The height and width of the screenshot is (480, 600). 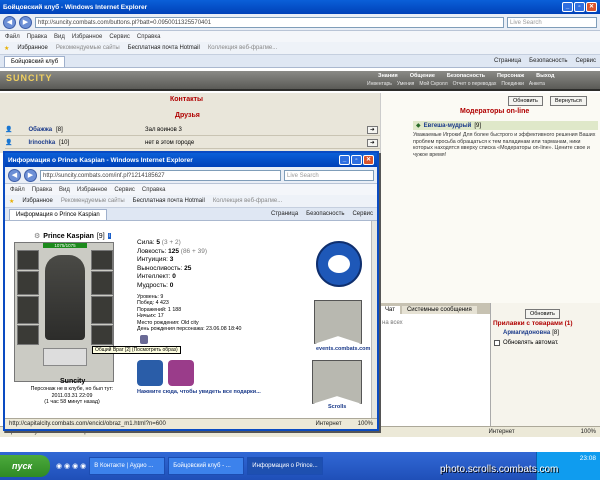 What do you see at coordinates (379, 84) in the screenshot?
I see `nav-inventory: Инвентарь` at bounding box center [379, 84].